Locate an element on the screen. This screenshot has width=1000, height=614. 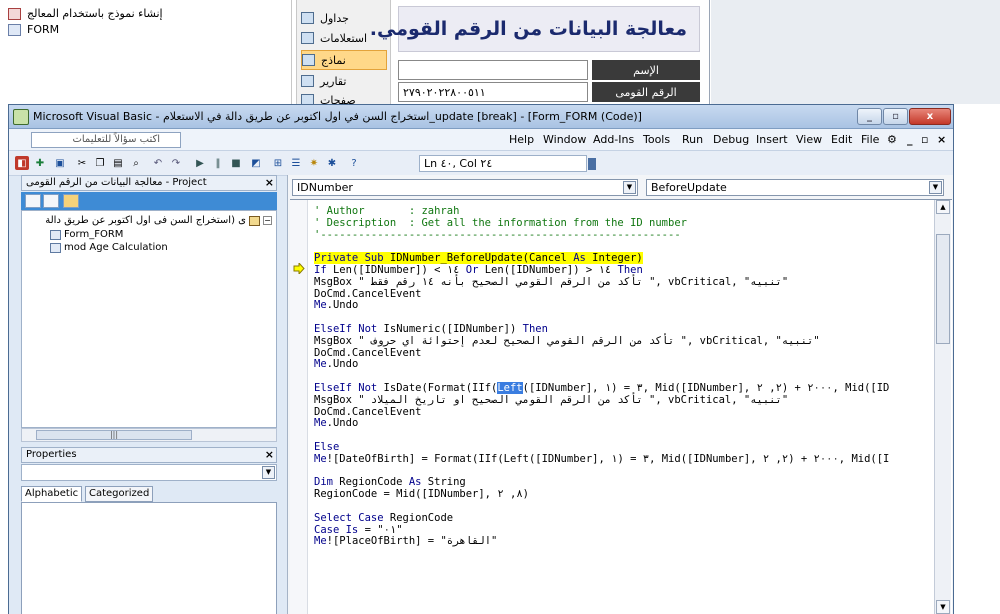
object-combobox: IDNumber ▼ is located at coordinates (465, 187).